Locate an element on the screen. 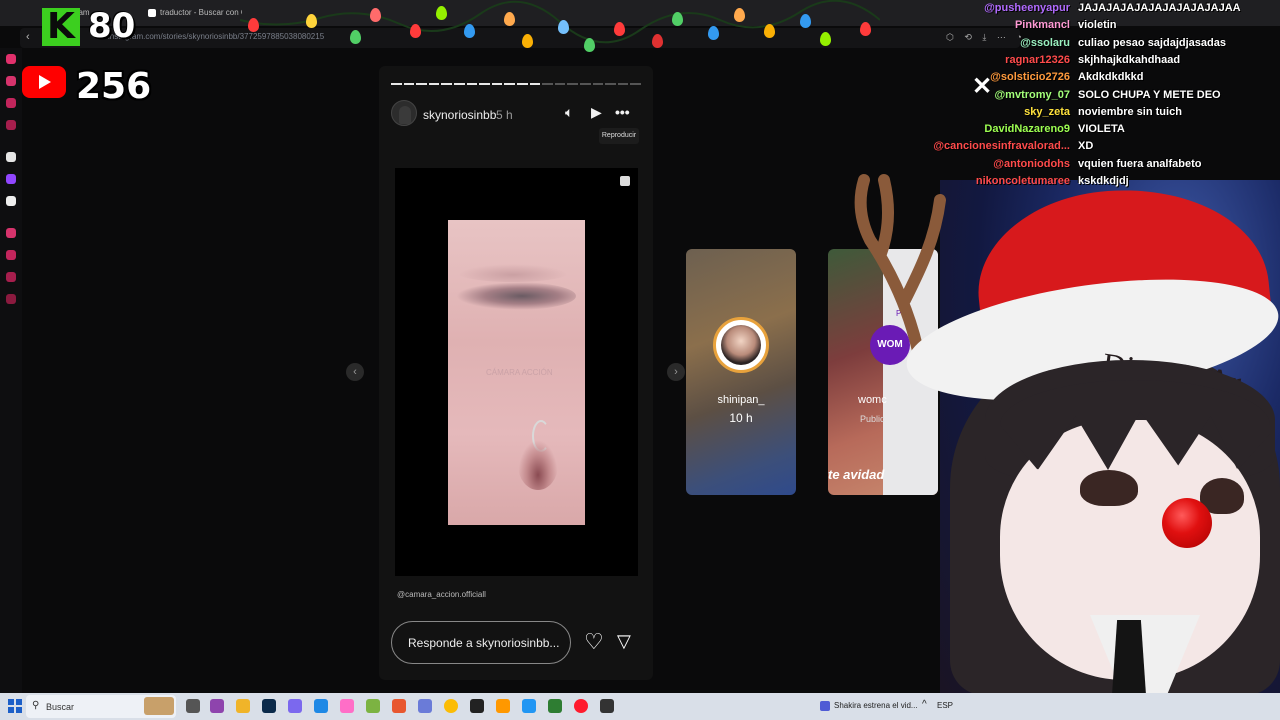  chat-username: @mvtromy_07 is located at coordinates (985, 95).